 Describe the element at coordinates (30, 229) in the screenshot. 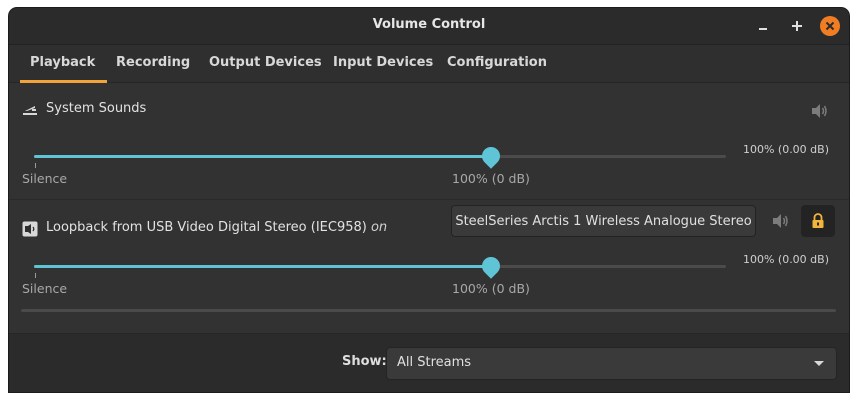

I see `audio-card-icon` at that location.